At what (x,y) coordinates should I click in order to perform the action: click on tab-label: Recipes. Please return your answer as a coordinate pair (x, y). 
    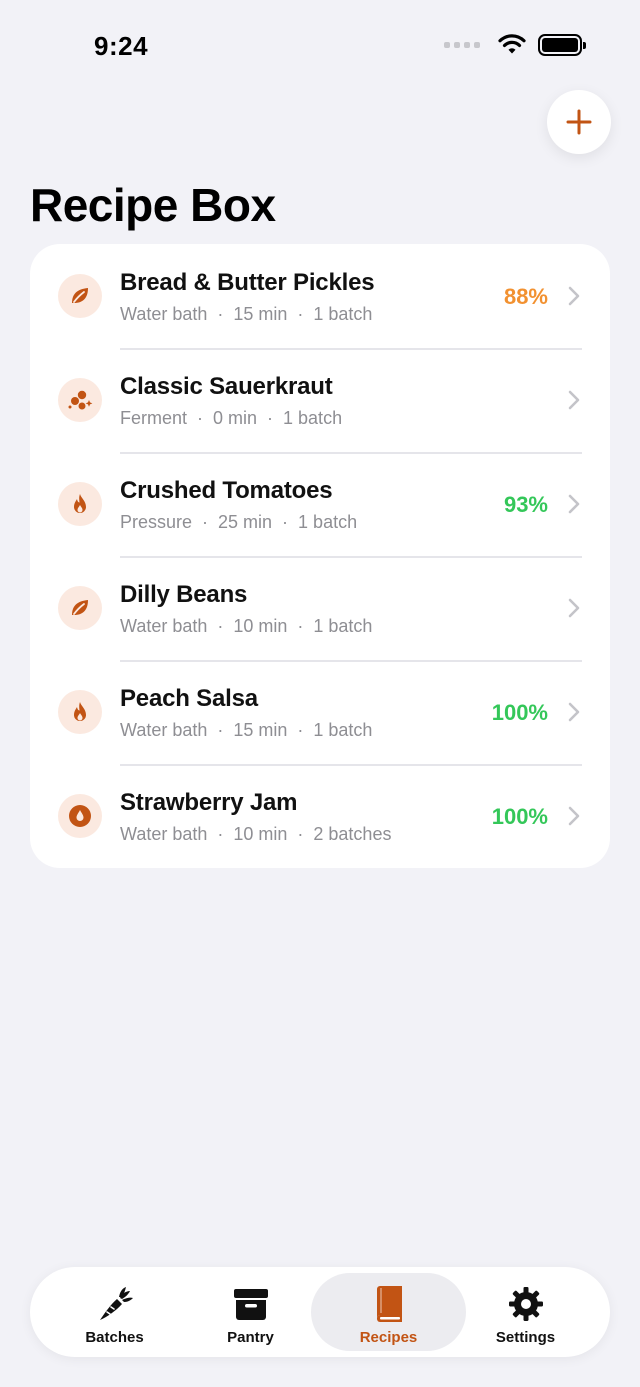
    Looking at the image, I should click on (388, 1337).